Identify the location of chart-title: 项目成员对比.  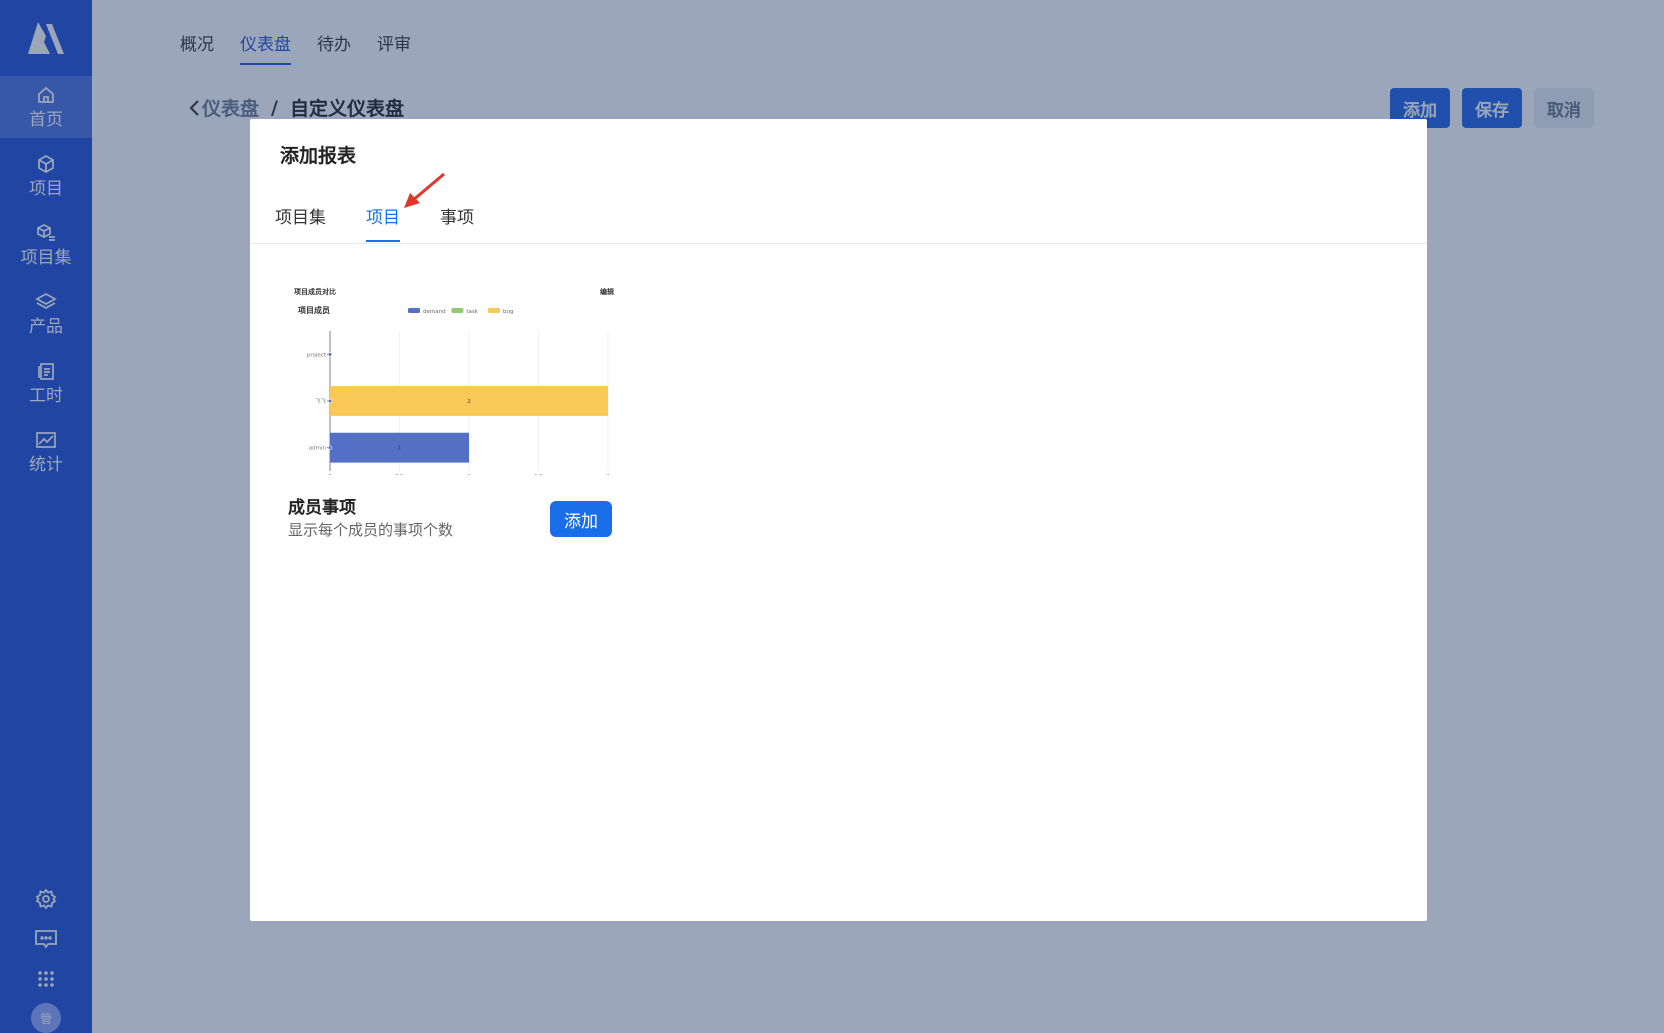
(315, 291).